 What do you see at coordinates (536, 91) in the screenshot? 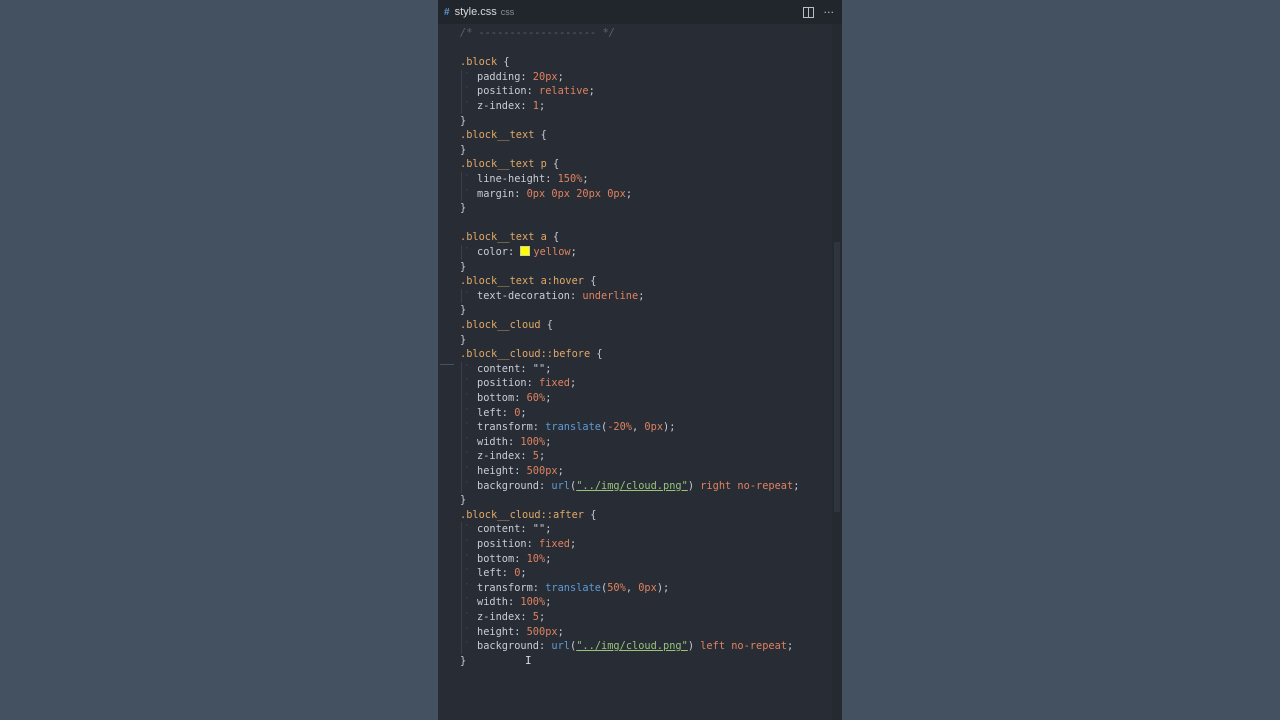
I see `code-line: position: relative;` at bounding box center [536, 91].